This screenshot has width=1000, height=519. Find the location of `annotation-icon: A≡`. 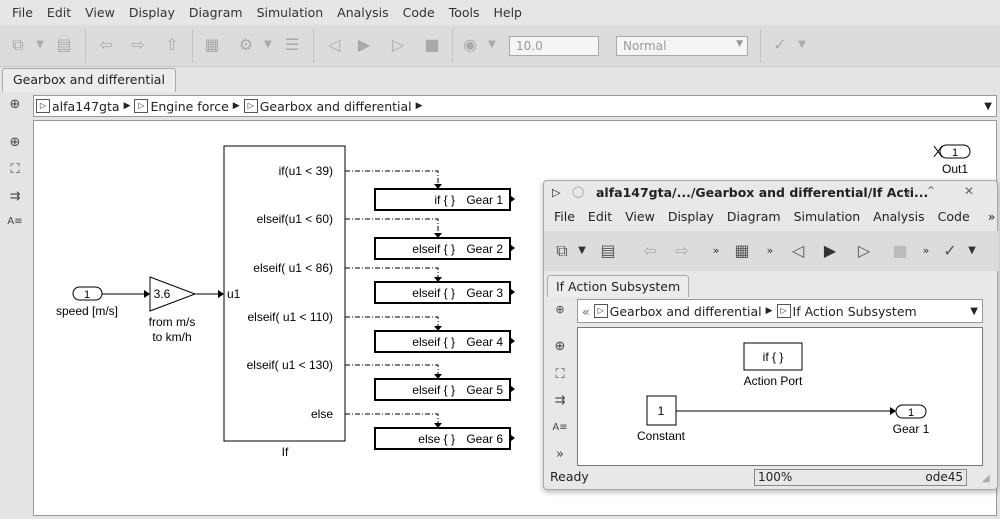

annotation-icon: A≡ is located at coordinates (560, 427).